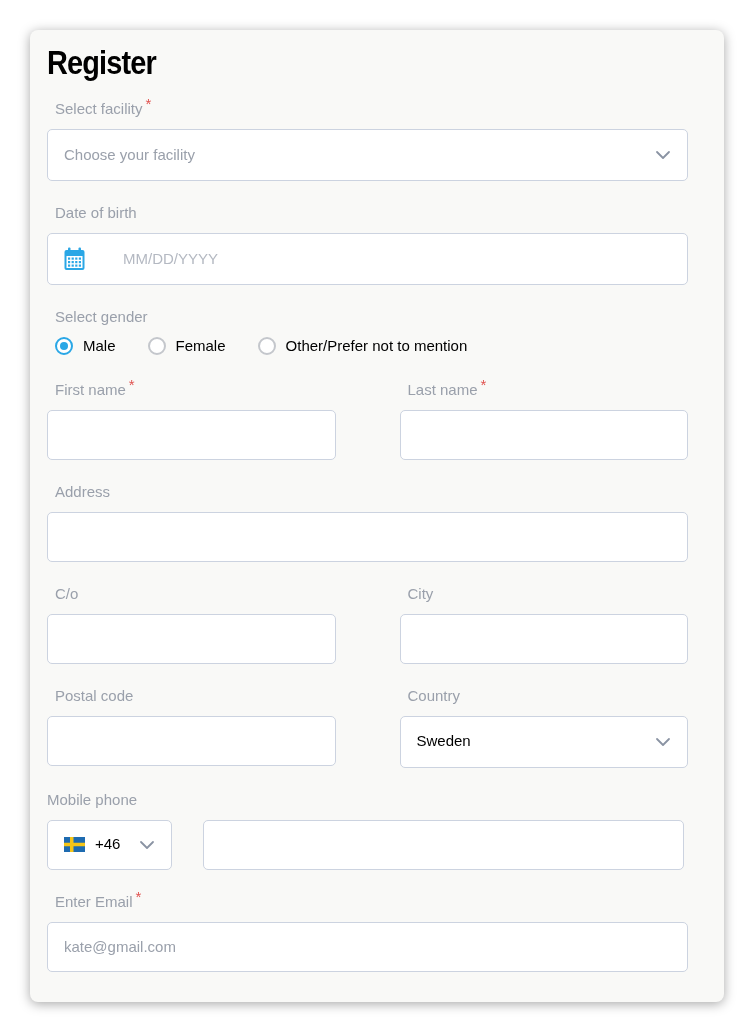 The height and width of the screenshot is (1033, 754). Describe the element at coordinates (442, 389) in the screenshot. I see `field-label: Last name` at that location.